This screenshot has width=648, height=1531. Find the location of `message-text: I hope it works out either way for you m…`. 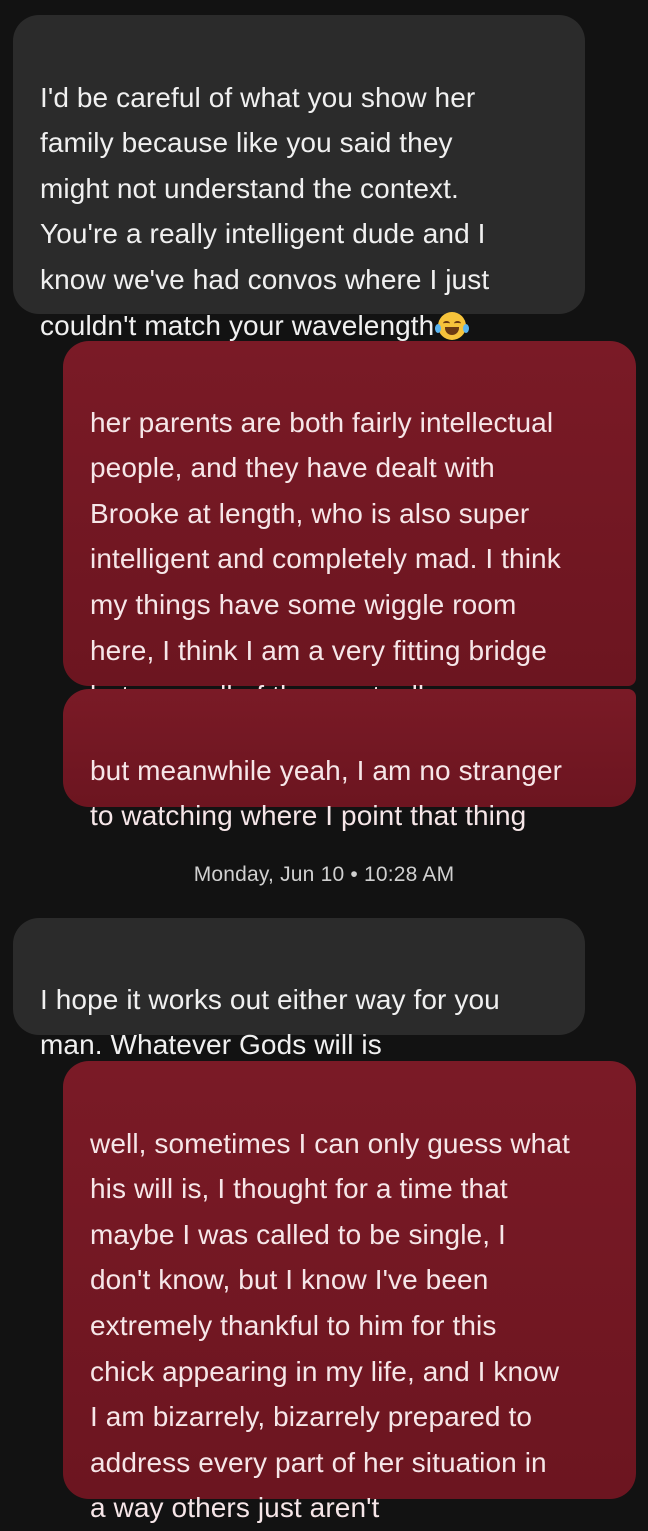

message-text: I hope it works out either way for you m… is located at coordinates (270, 1022).